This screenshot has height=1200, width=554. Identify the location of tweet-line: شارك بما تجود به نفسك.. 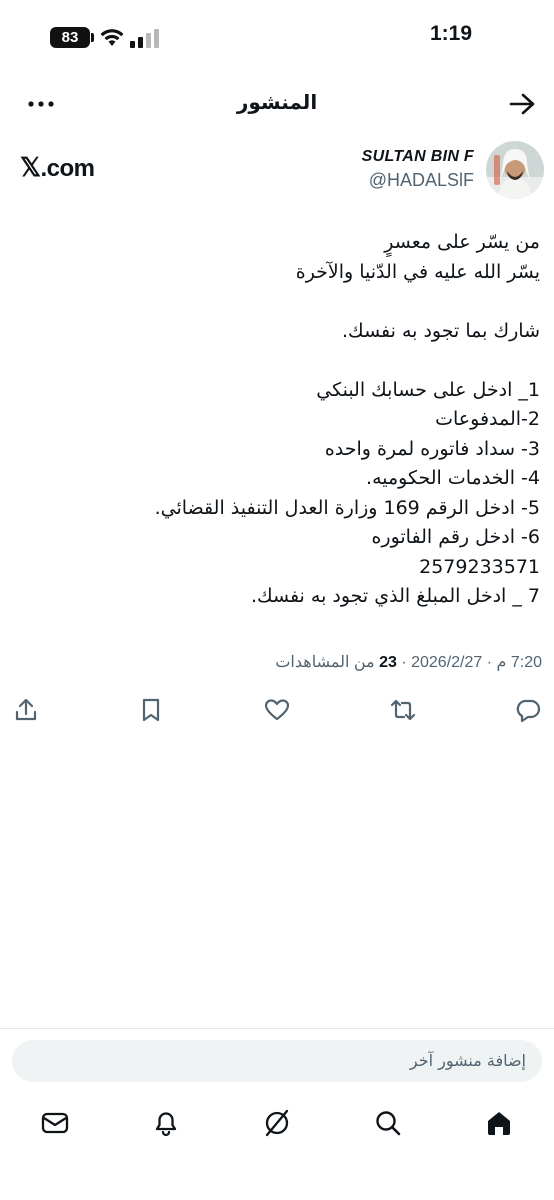
(441, 330).